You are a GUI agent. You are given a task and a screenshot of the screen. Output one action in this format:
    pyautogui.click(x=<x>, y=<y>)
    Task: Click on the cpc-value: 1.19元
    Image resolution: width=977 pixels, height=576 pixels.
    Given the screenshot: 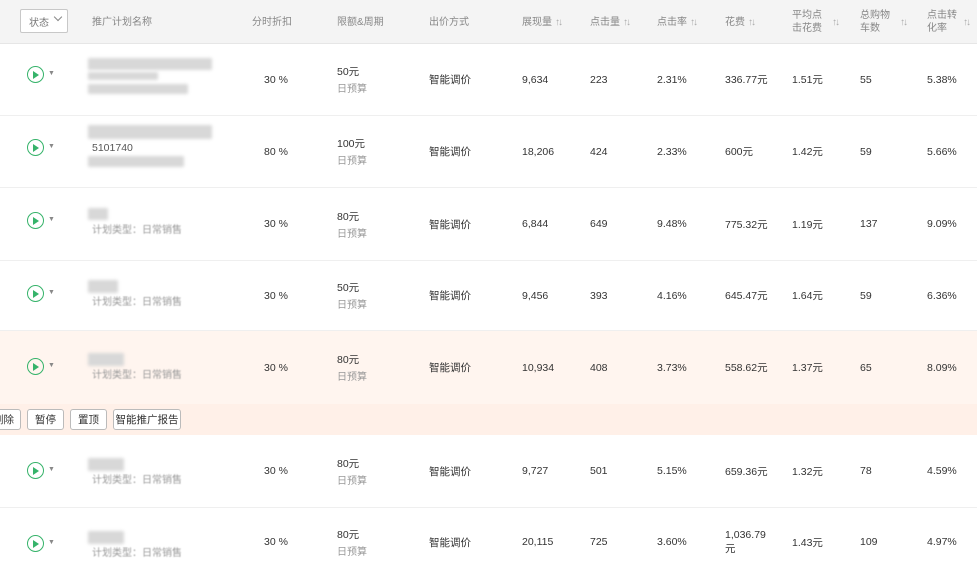 What is the action you would take?
    pyautogui.click(x=807, y=224)
    